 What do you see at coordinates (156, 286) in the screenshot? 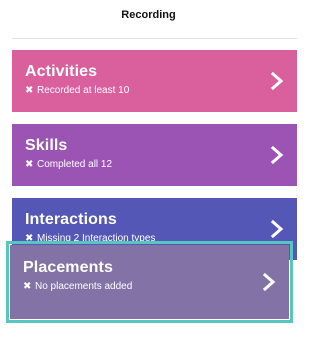
I see `card-status: ✖ No placements added` at bounding box center [156, 286].